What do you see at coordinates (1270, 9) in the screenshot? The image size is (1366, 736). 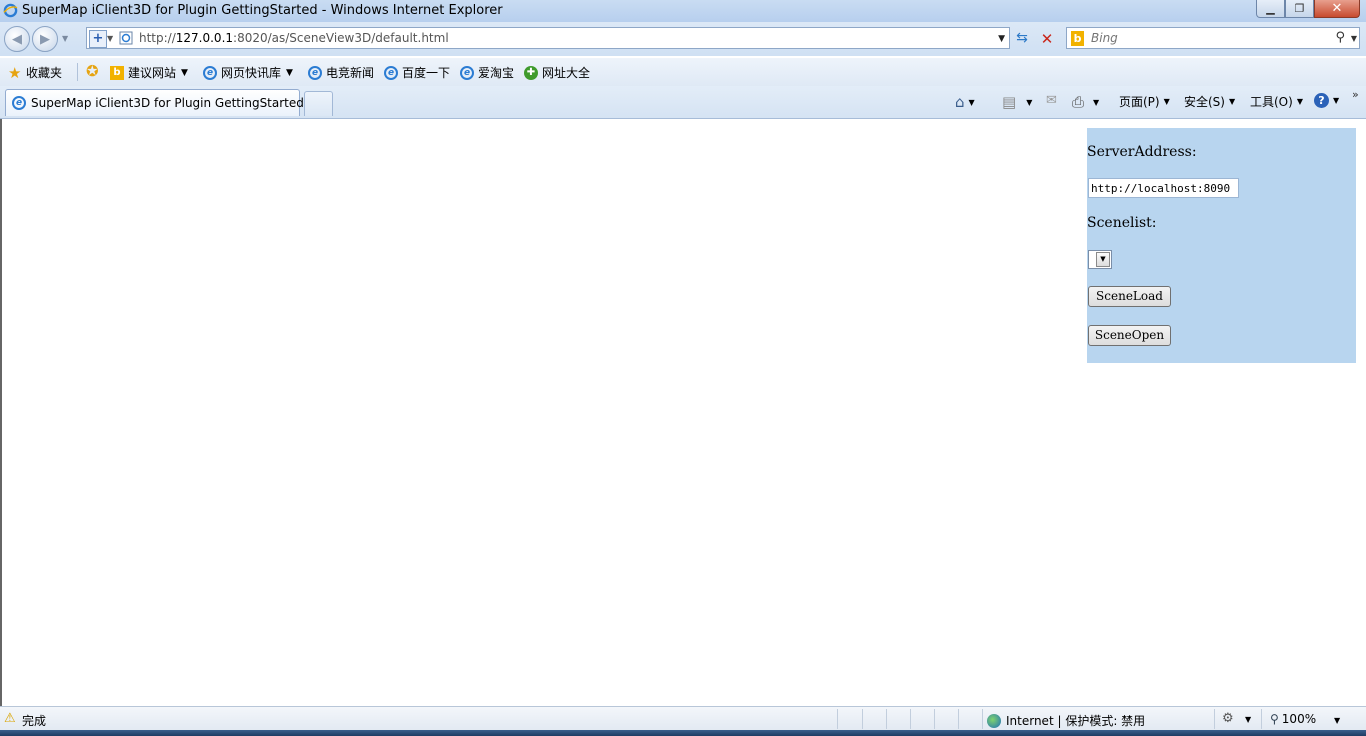 I see `minimize-button: ▁` at bounding box center [1270, 9].